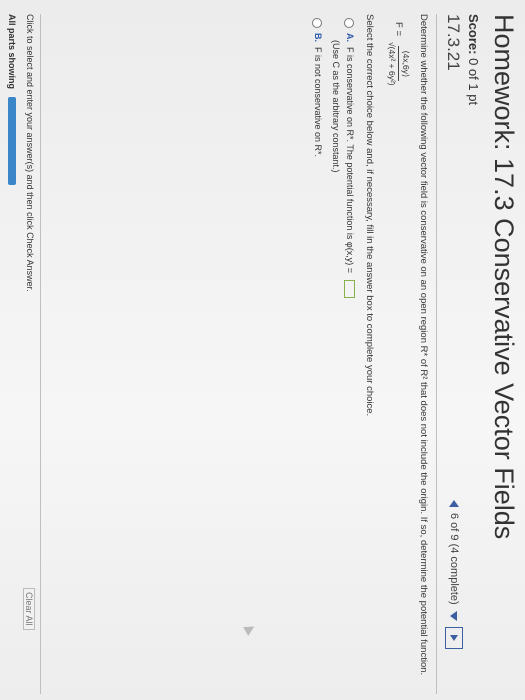 The width and height of the screenshot is (525, 700). What do you see at coordinates (318, 37) in the screenshot?
I see `option-b-letter: B.` at bounding box center [318, 37].